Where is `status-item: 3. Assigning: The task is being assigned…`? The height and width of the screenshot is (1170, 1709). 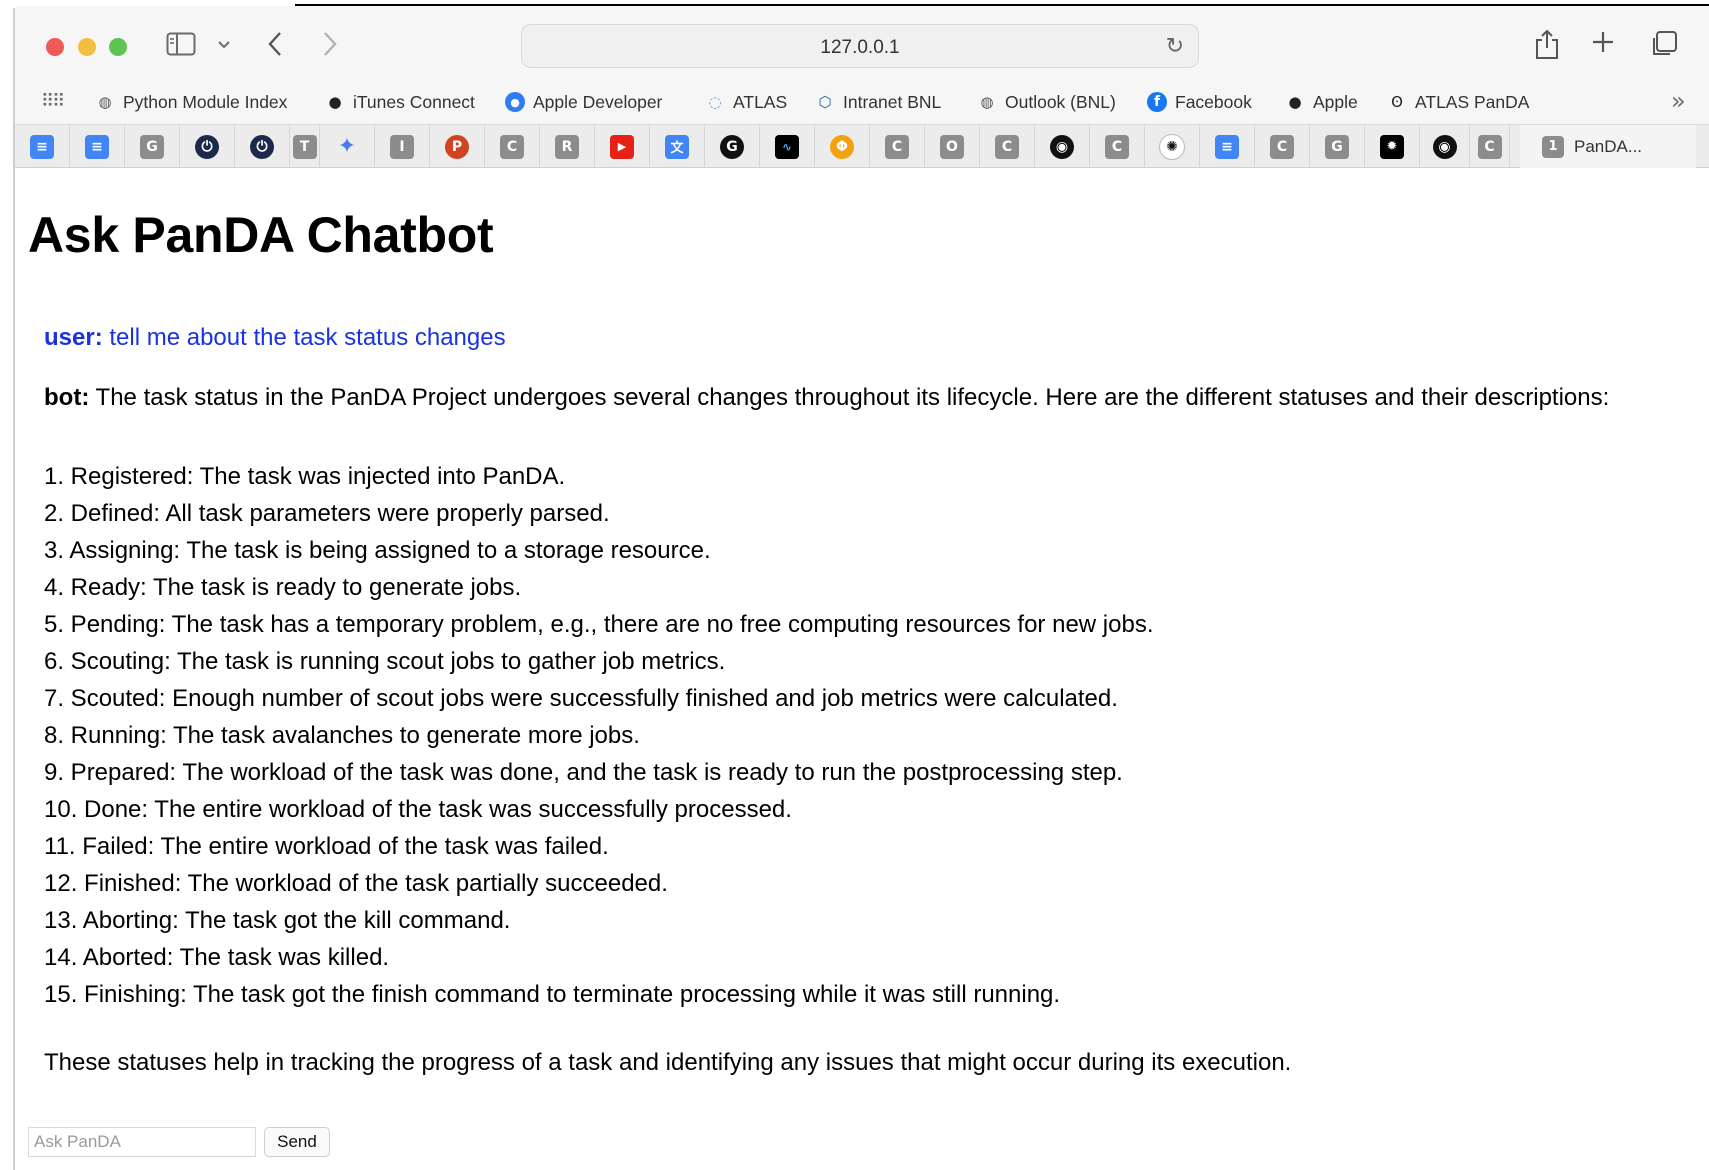
status-item: 3. Assigning: The task is being assigned… is located at coordinates (377, 550).